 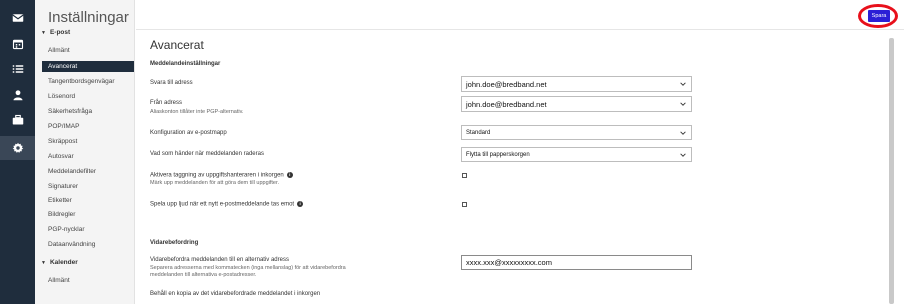 I want to click on email-section-header: ▼ E-post, so click(x=55, y=32).